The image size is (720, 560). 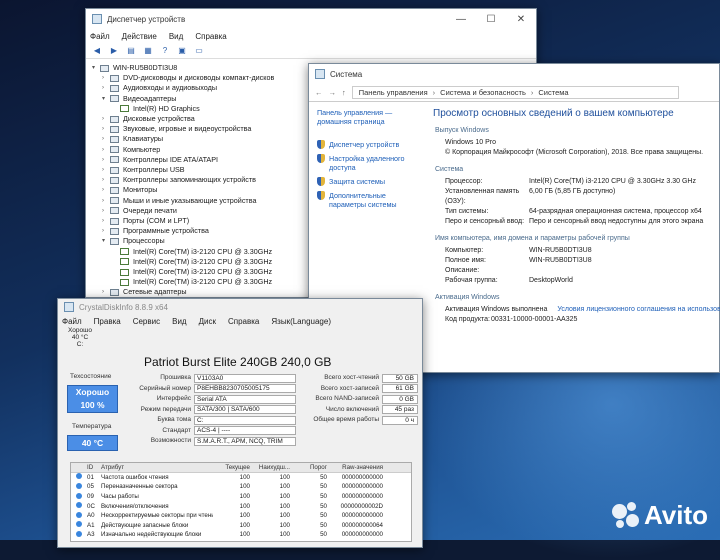 What do you see at coordinates (187, 129) in the screenshot?
I see `tree-category-label: Звуковые, игровые и видеоустройства` at bounding box center [187, 129].